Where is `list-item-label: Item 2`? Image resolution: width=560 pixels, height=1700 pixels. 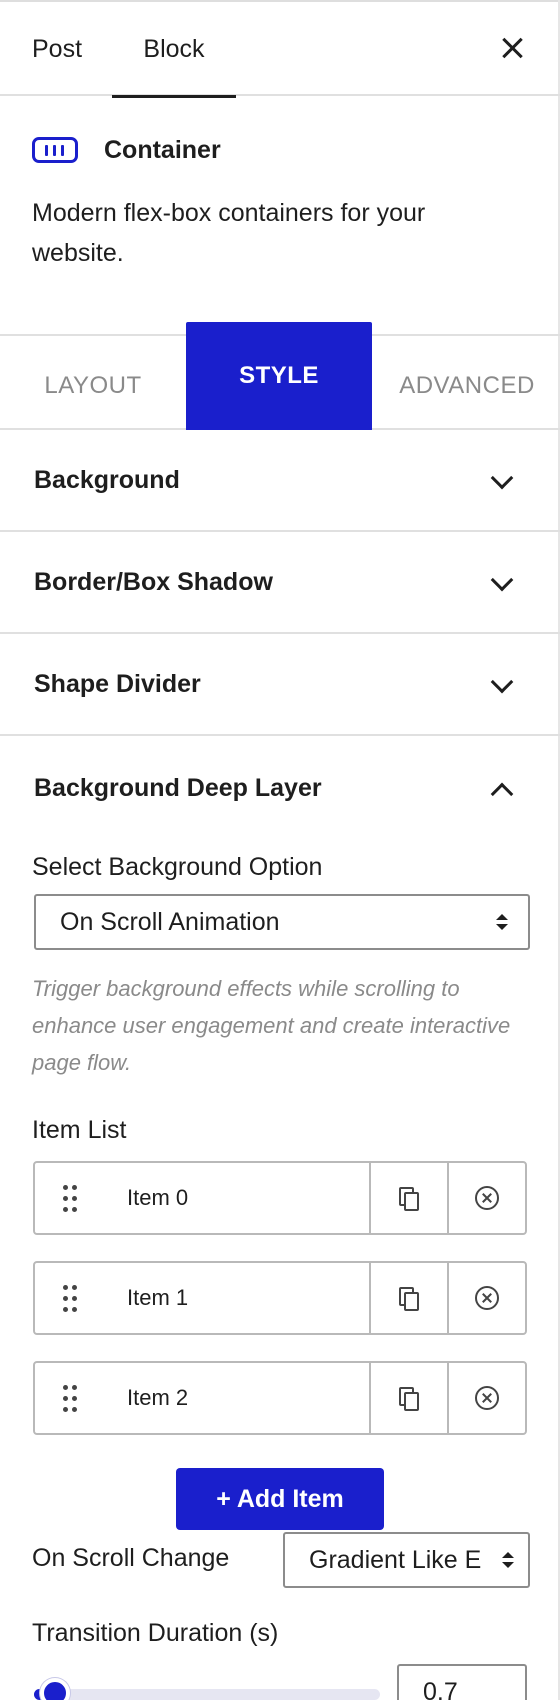 list-item-label: Item 2 is located at coordinates (157, 1398).